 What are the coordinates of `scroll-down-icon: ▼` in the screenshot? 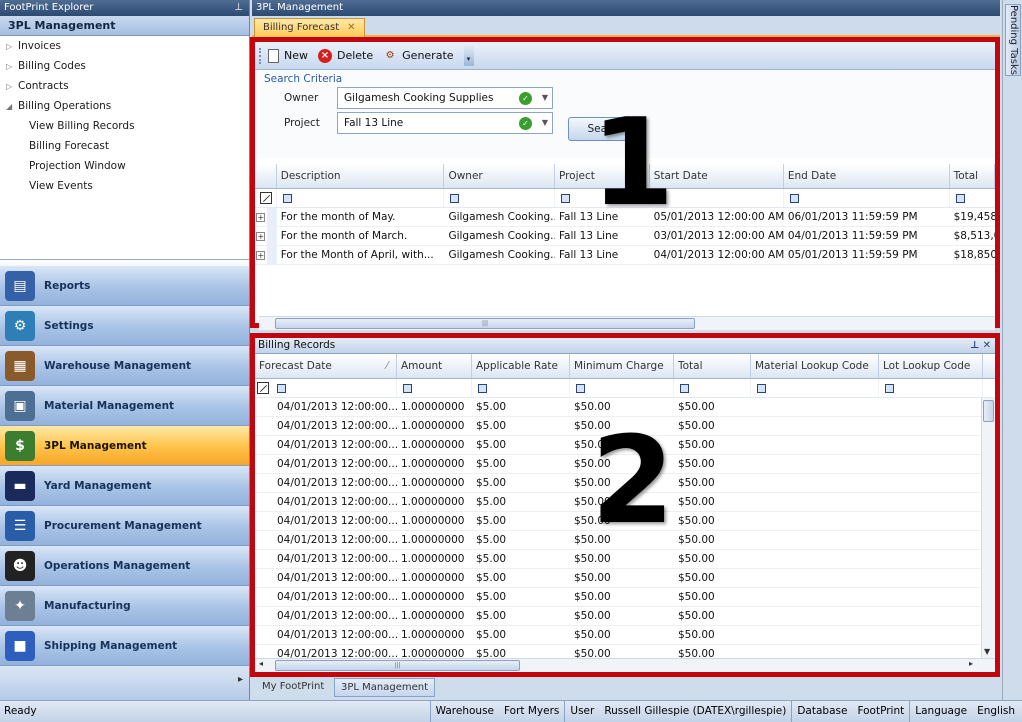 It's located at (987, 651).